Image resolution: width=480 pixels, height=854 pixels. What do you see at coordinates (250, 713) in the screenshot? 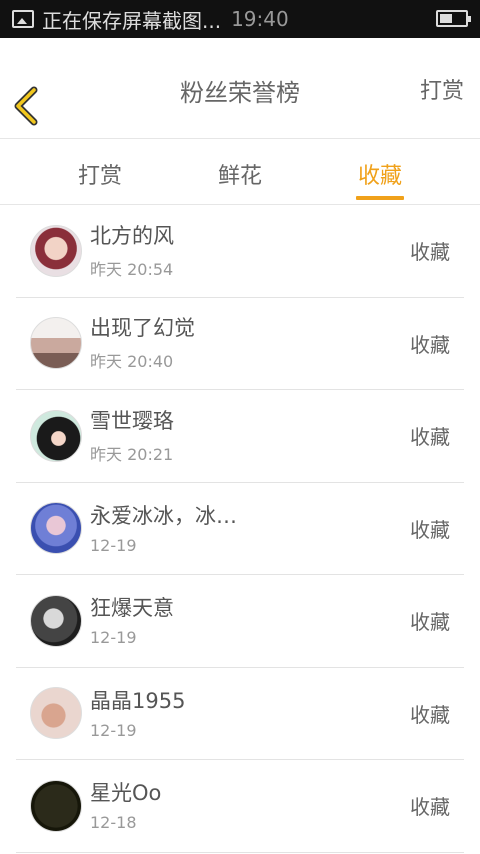
I see `item-text: 晶晶1955 12-19` at bounding box center [250, 713].